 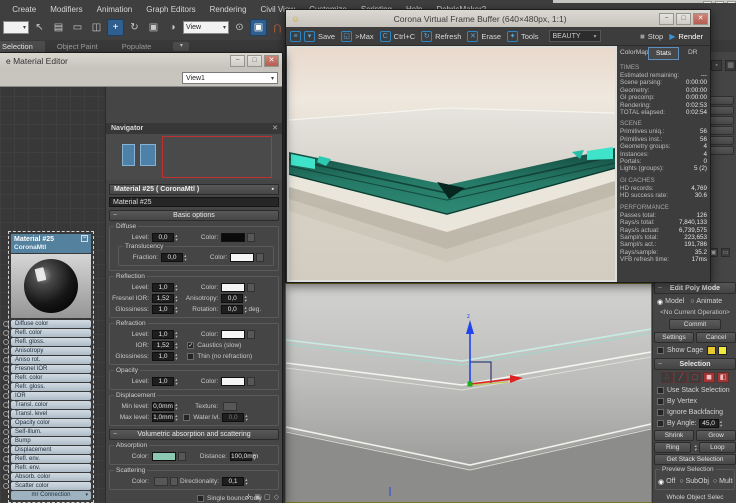 What do you see at coordinates (364, 36) in the screenshot?
I see `vfb-max-button: >Max` at bounding box center [364, 36].